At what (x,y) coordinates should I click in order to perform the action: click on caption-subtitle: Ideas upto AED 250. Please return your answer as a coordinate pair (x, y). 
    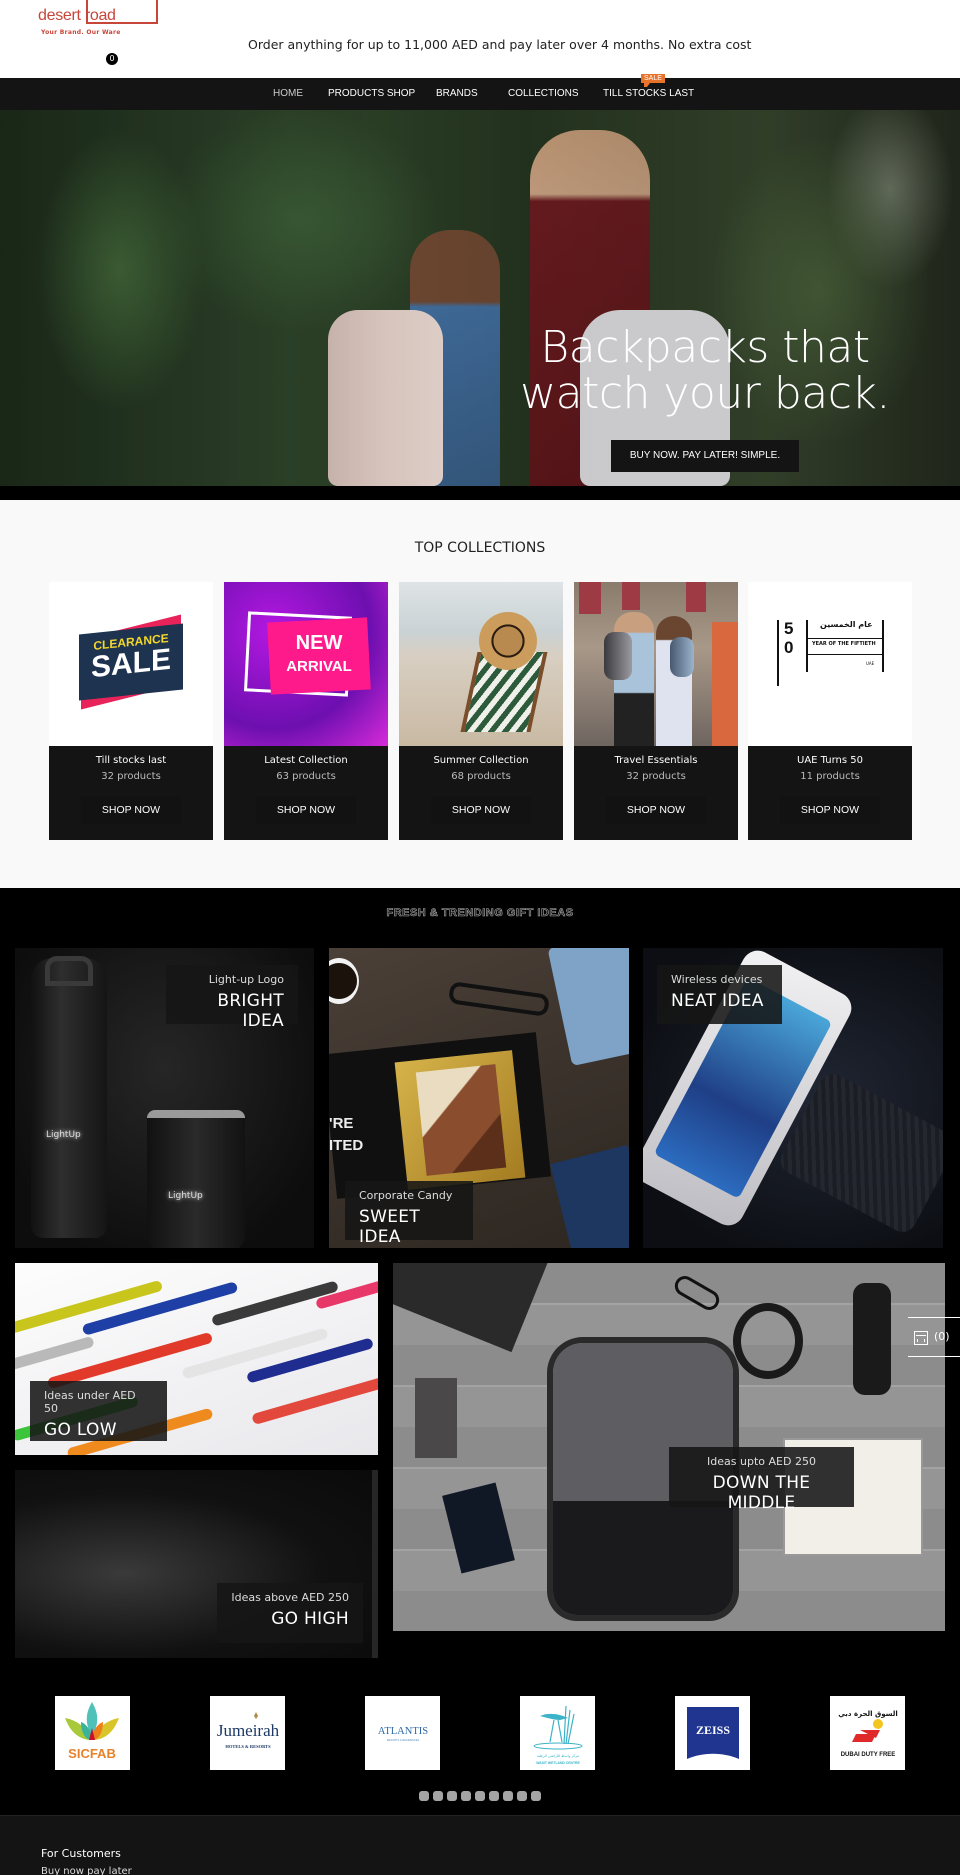
    Looking at the image, I should click on (761, 1461).